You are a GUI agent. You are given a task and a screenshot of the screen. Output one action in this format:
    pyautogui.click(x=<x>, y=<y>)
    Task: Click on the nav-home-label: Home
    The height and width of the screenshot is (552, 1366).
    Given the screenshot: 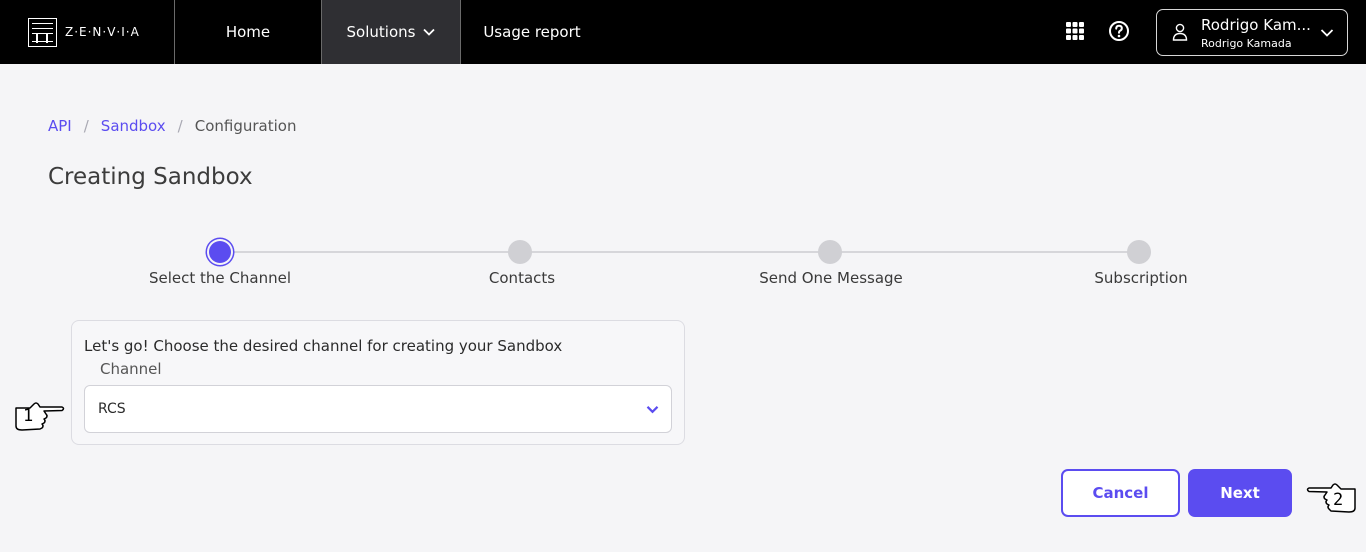 What is the action you would take?
    pyautogui.click(x=248, y=32)
    